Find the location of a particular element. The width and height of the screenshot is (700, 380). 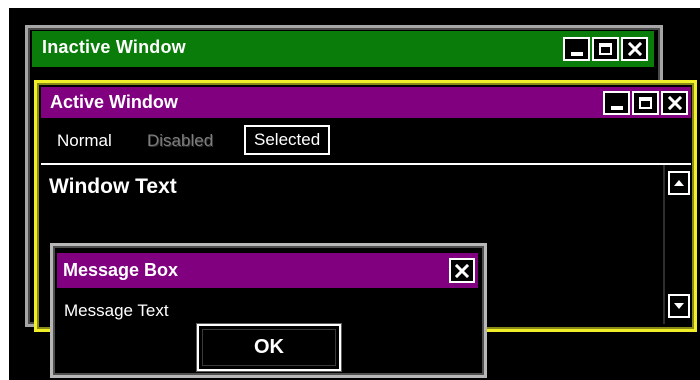

inactive-maximize-button is located at coordinates (605, 49).